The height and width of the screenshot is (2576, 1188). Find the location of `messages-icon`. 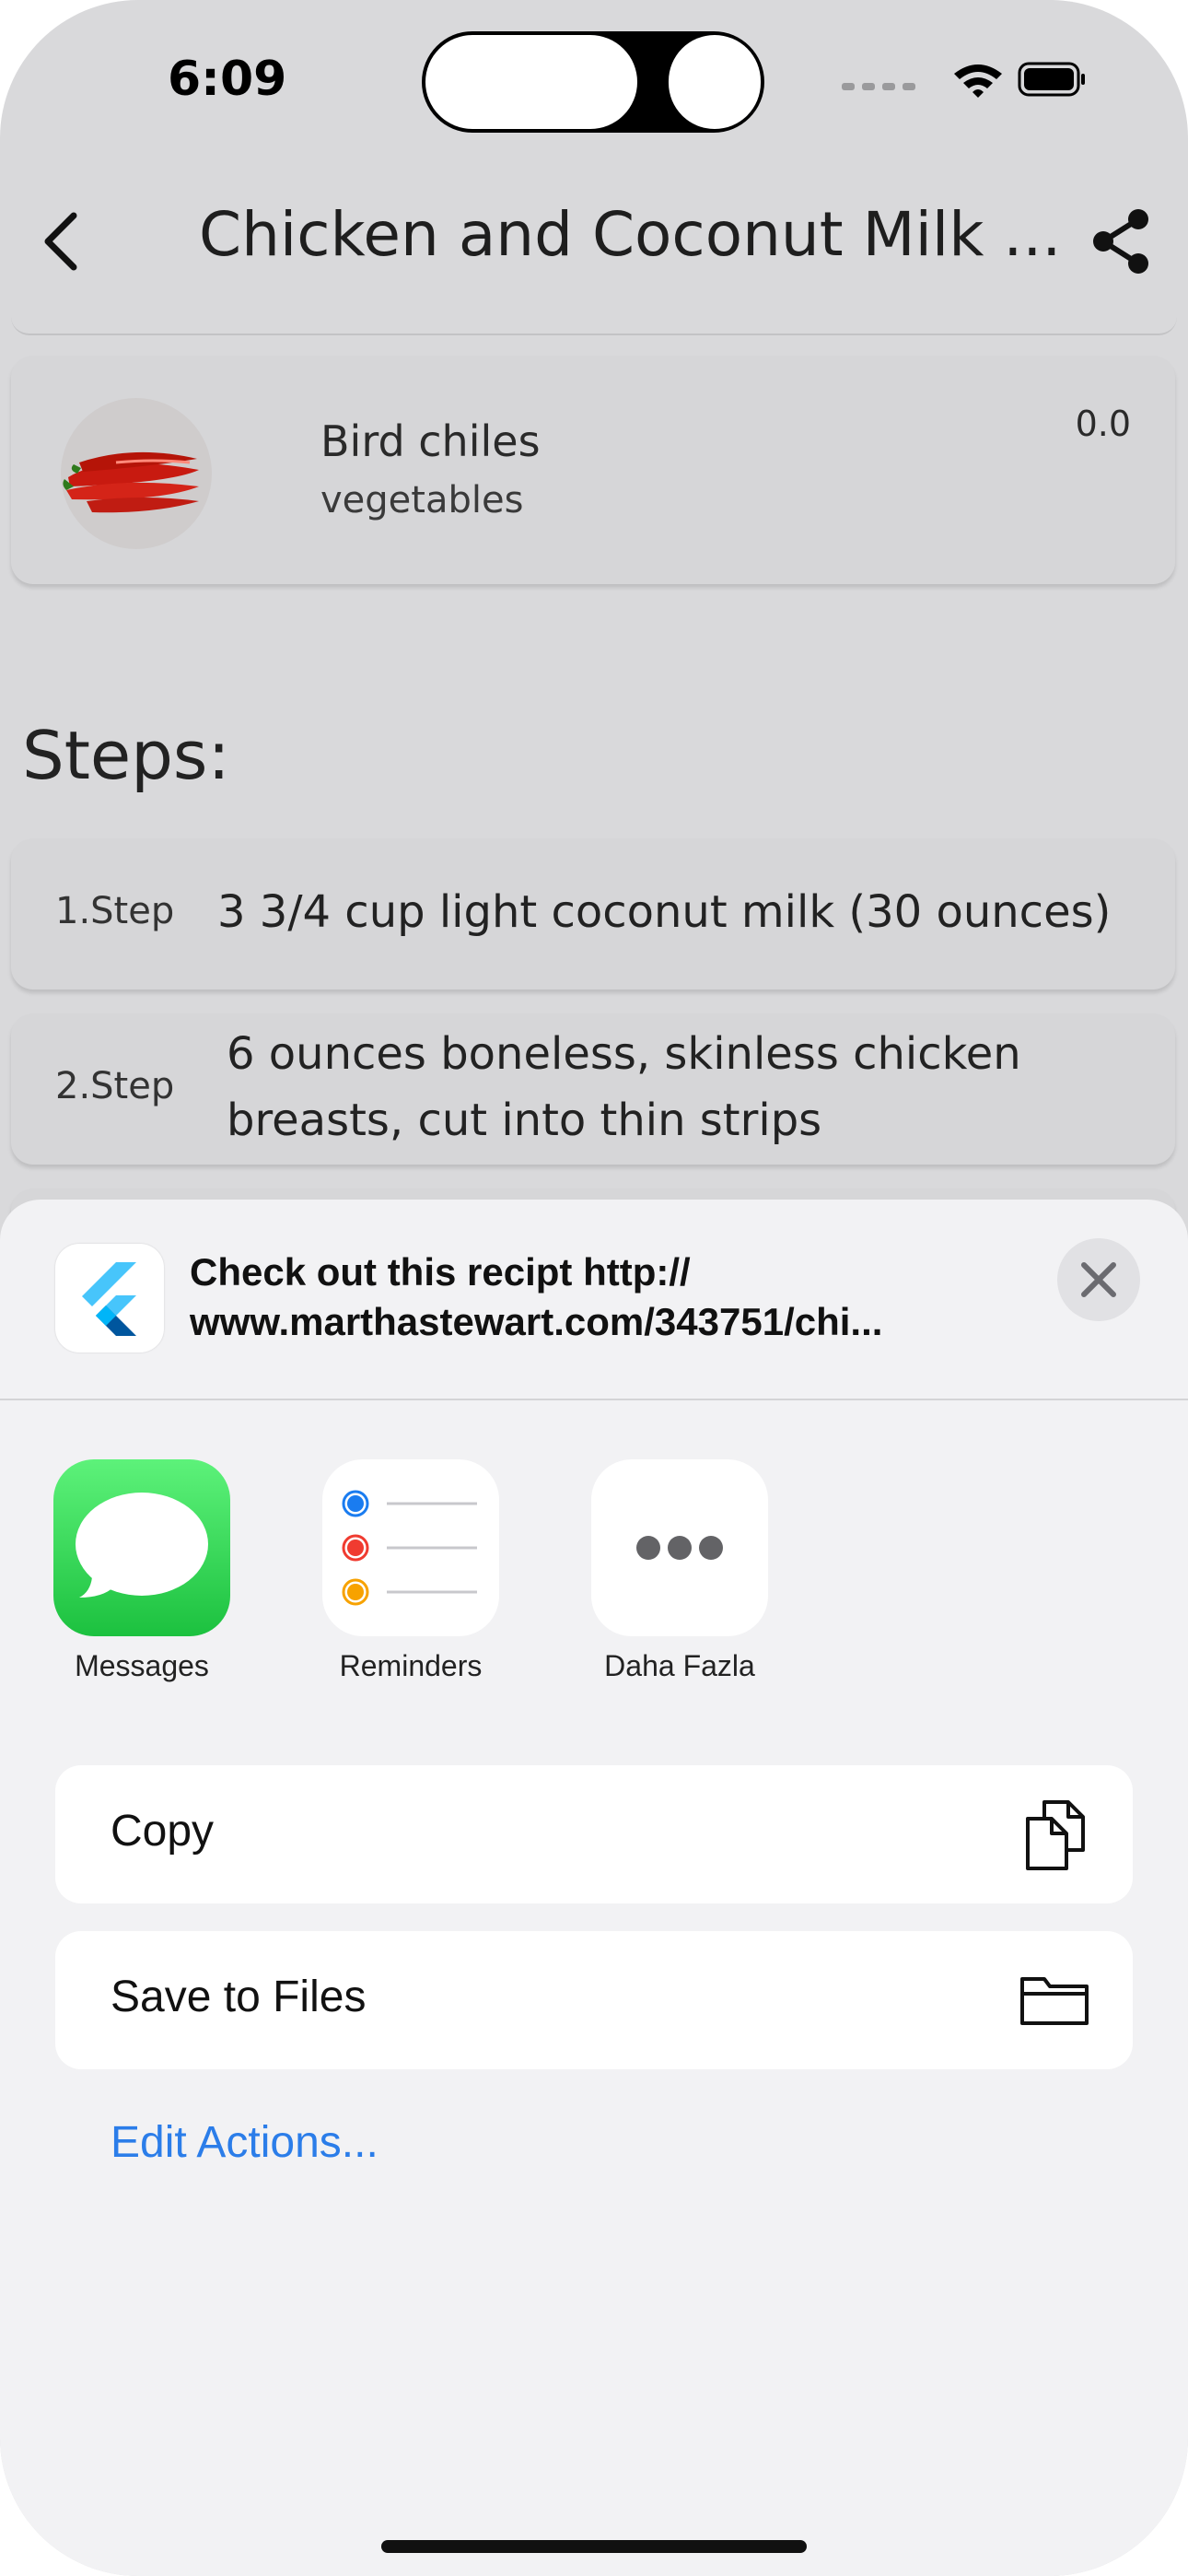

messages-icon is located at coordinates (141, 1547).